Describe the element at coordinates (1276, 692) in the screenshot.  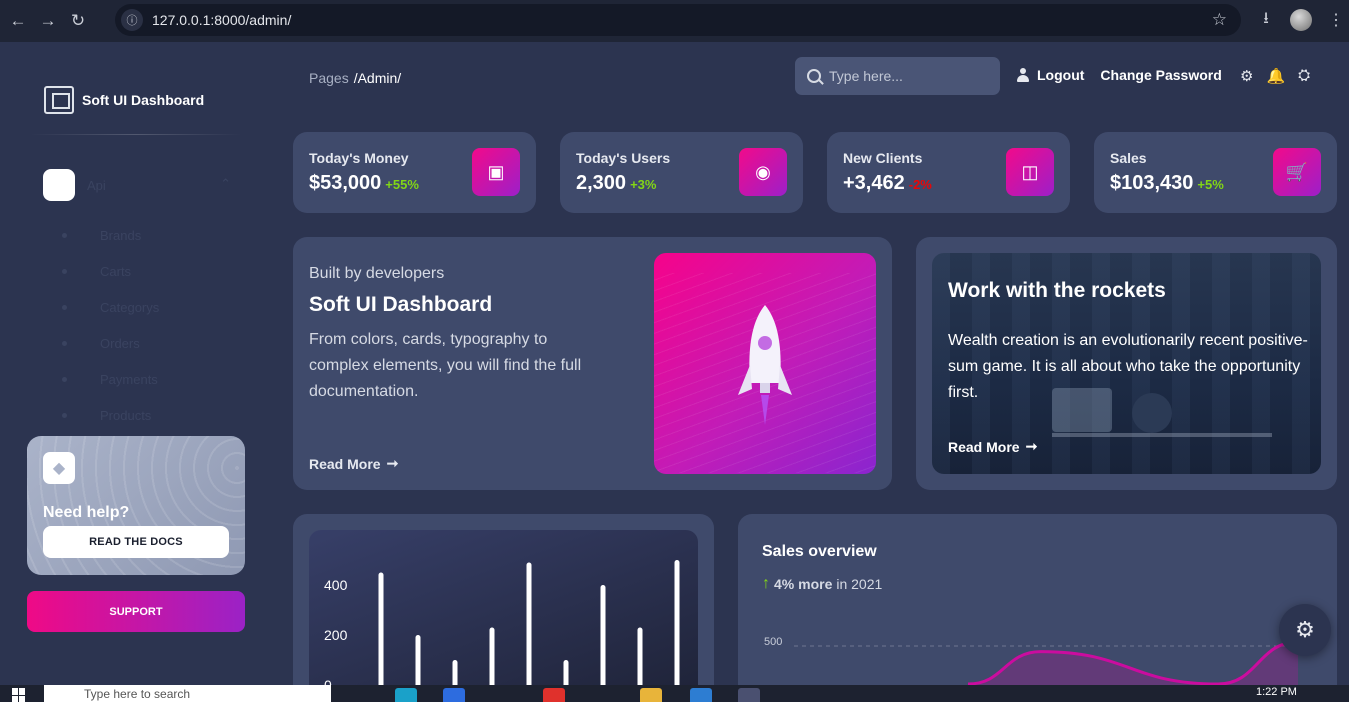
I see `taskbar-clock: 1:22 PM` at that location.